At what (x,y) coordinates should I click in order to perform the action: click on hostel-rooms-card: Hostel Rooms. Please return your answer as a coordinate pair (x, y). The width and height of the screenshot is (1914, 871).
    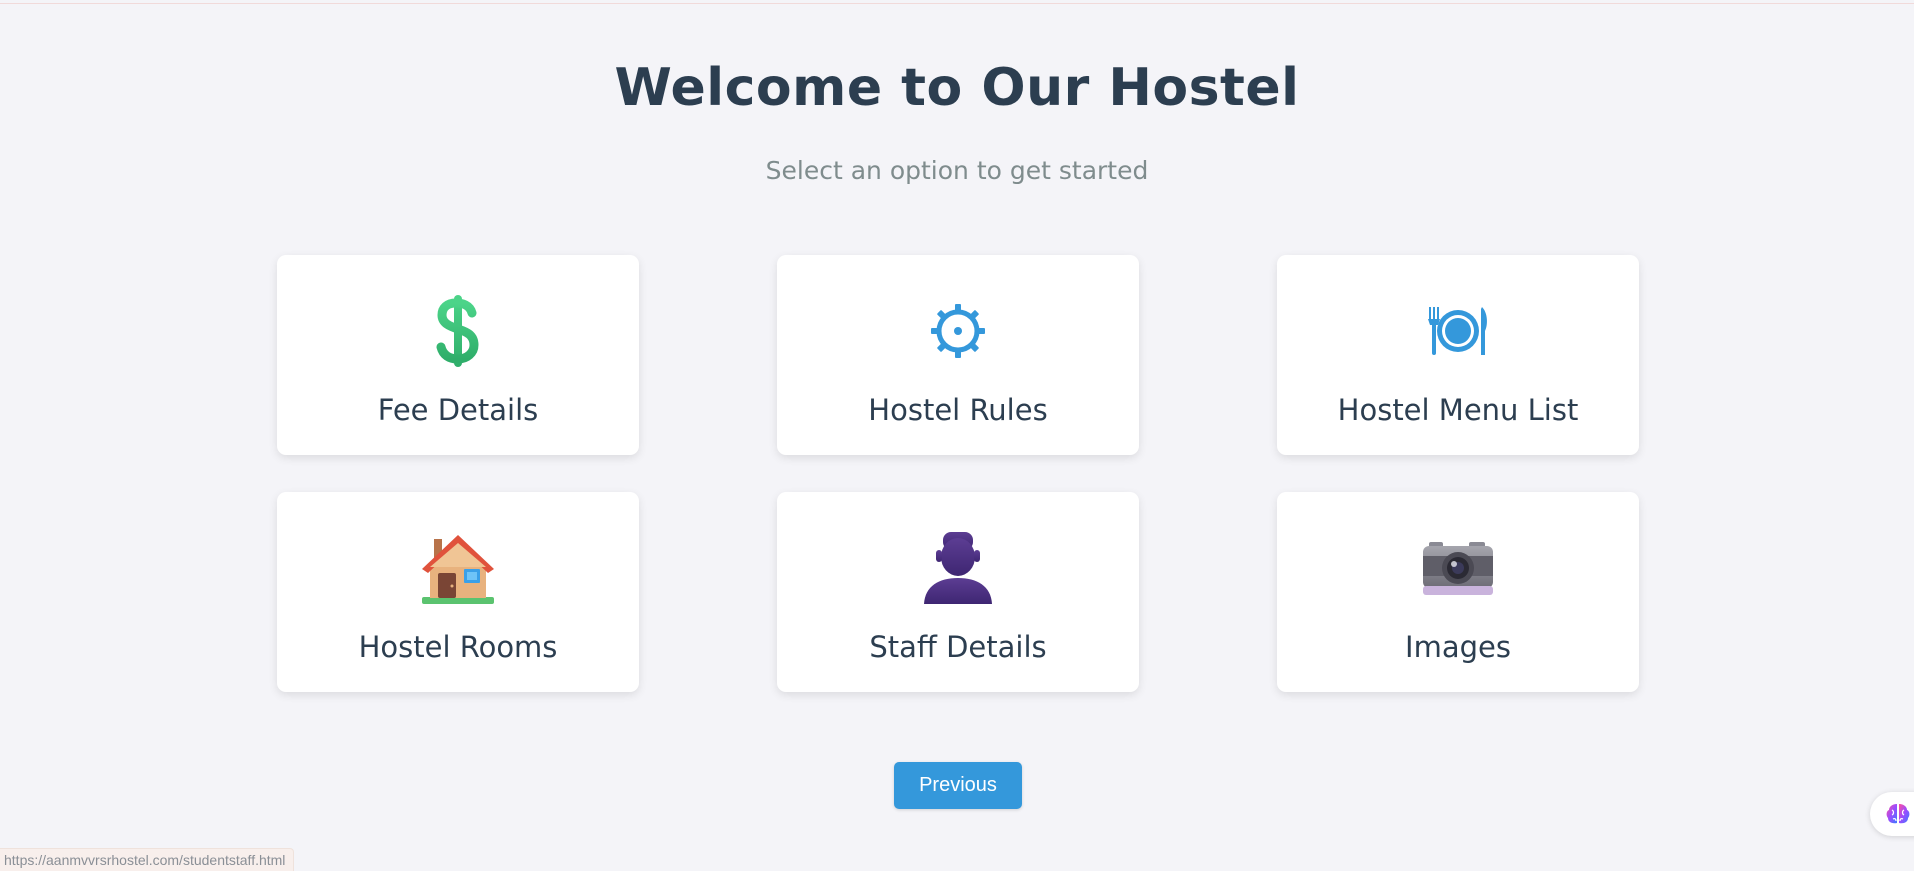
    Looking at the image, I should click on (458, 592).